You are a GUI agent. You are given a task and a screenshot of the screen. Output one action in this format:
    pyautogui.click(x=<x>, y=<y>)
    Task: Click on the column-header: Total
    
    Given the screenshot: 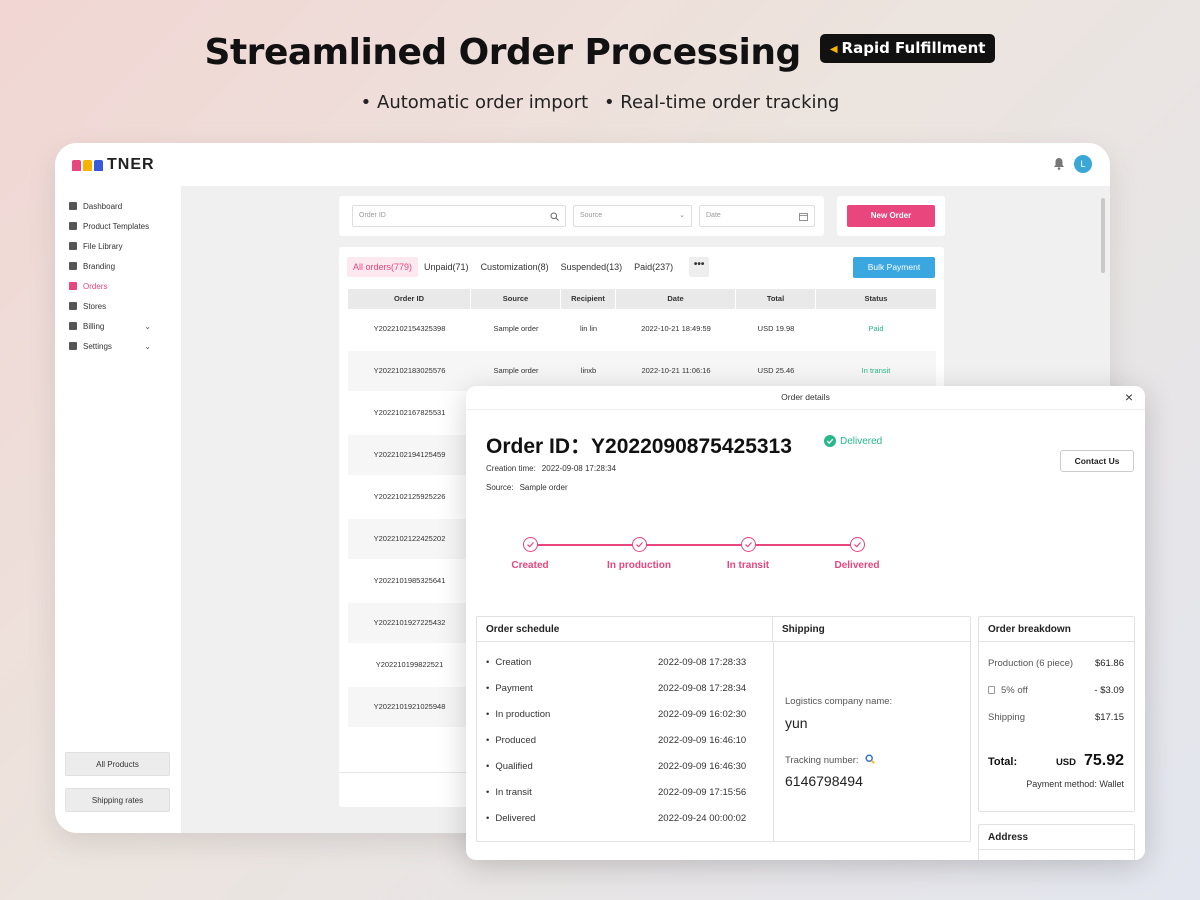 What is the action you would take?
    pyautogui.click(x=776, y=299)
    